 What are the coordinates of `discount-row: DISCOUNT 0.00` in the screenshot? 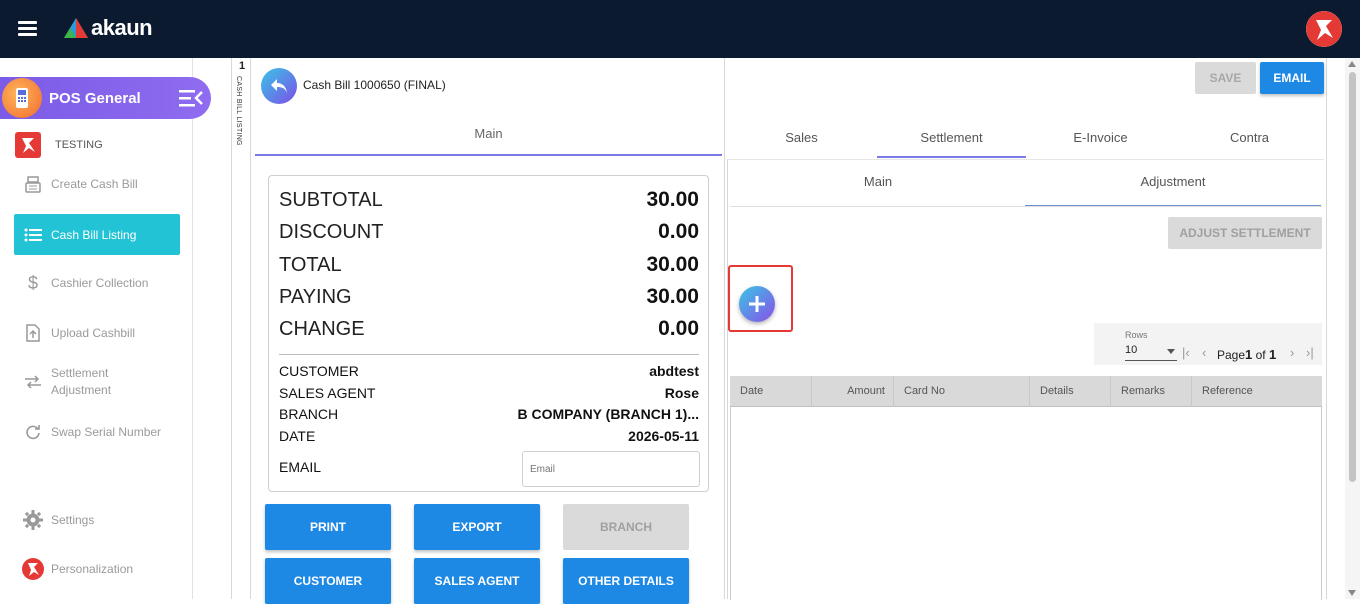 It's located at (489, 232).